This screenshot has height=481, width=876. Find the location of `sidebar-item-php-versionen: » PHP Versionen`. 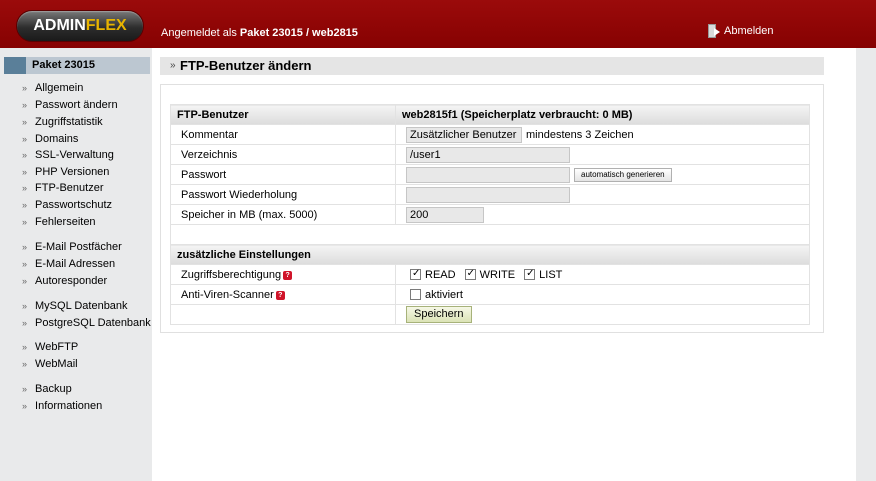

sidebar-item-php-versionen: » PHP Versionen is located at coordinates (65, 172).